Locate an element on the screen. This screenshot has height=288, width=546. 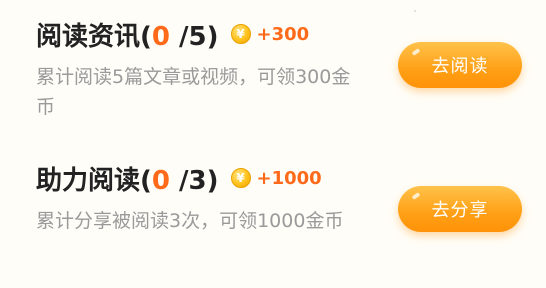
task-description: 累计分享被阅读3次，可领1000金币 is located at coordinates (190, 221).